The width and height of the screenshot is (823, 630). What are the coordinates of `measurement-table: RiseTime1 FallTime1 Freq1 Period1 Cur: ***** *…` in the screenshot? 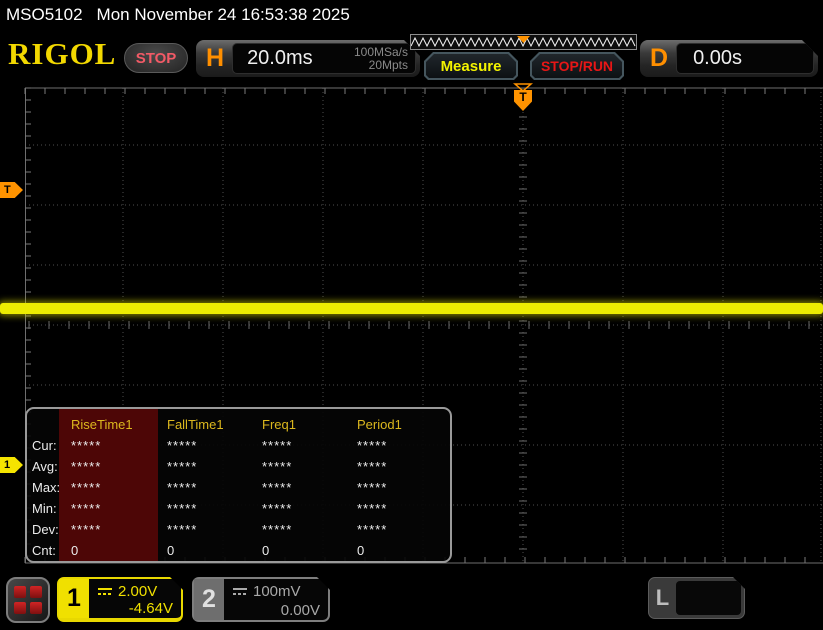 It's located at (238, 485).